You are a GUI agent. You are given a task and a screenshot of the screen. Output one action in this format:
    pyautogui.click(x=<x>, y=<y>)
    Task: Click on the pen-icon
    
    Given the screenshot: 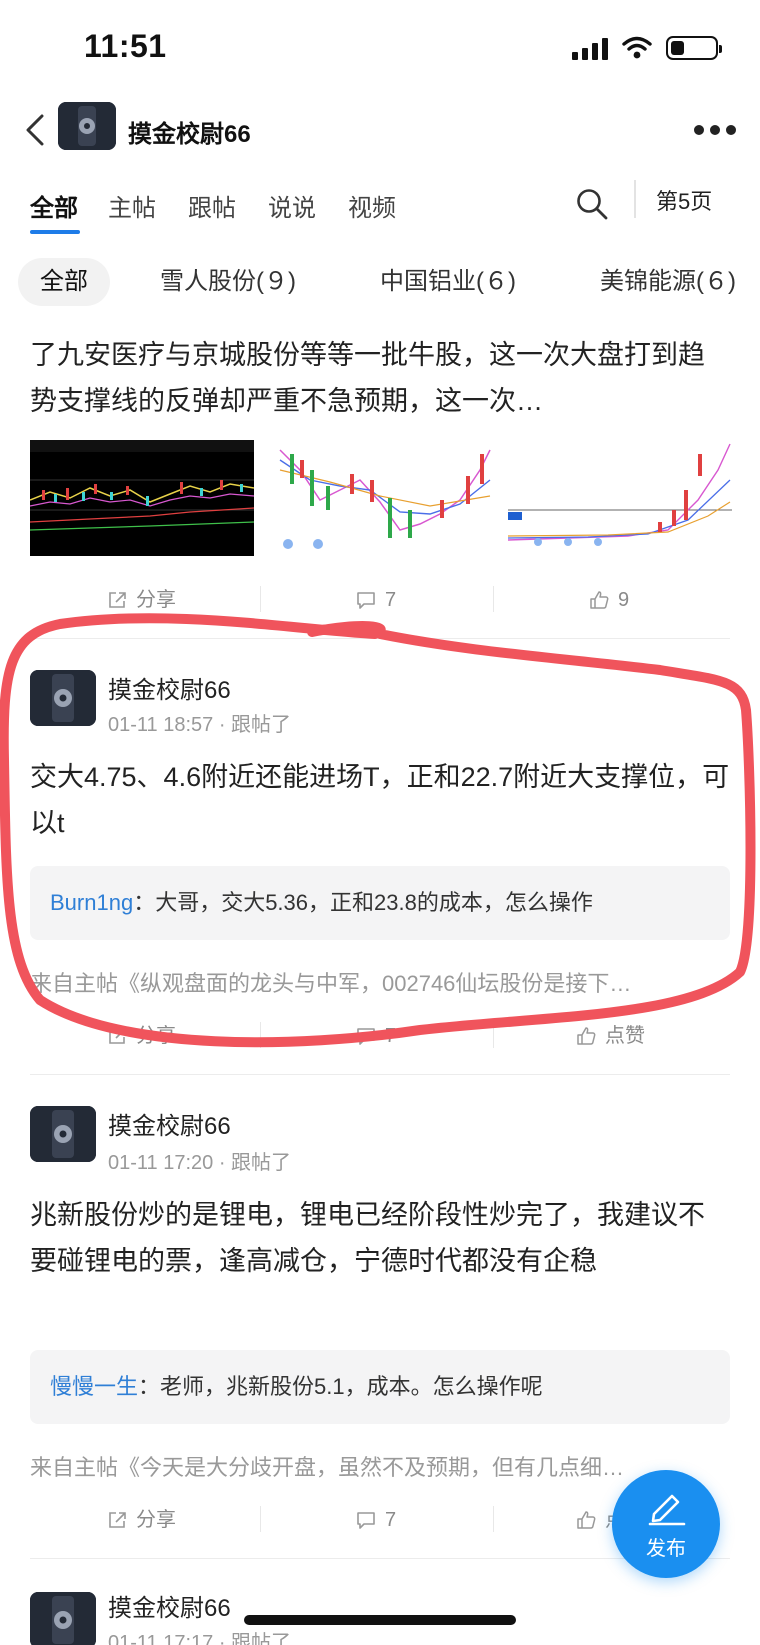 What is the action you would take?
    pyautogui.click(x=667, y=1510)
    